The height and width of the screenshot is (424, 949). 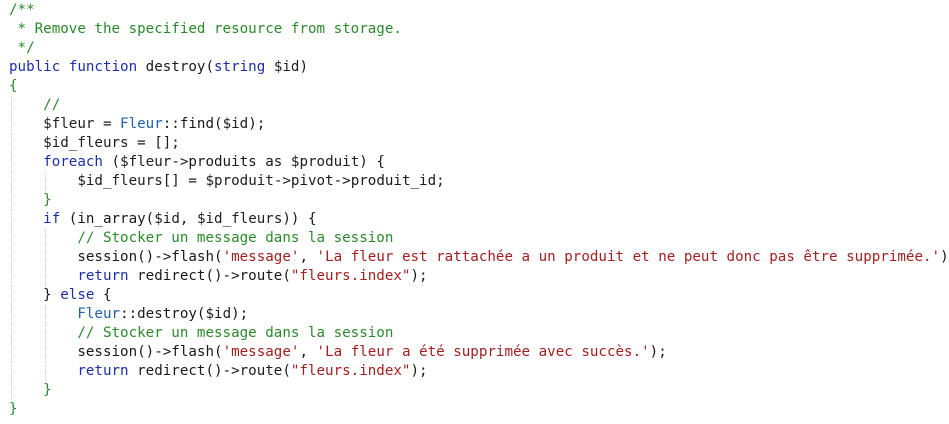 What do you see at coordinates (107, 219) in the screenshot?
I see `code-token-plain: (in_array(` at bounding box center [107, 219].